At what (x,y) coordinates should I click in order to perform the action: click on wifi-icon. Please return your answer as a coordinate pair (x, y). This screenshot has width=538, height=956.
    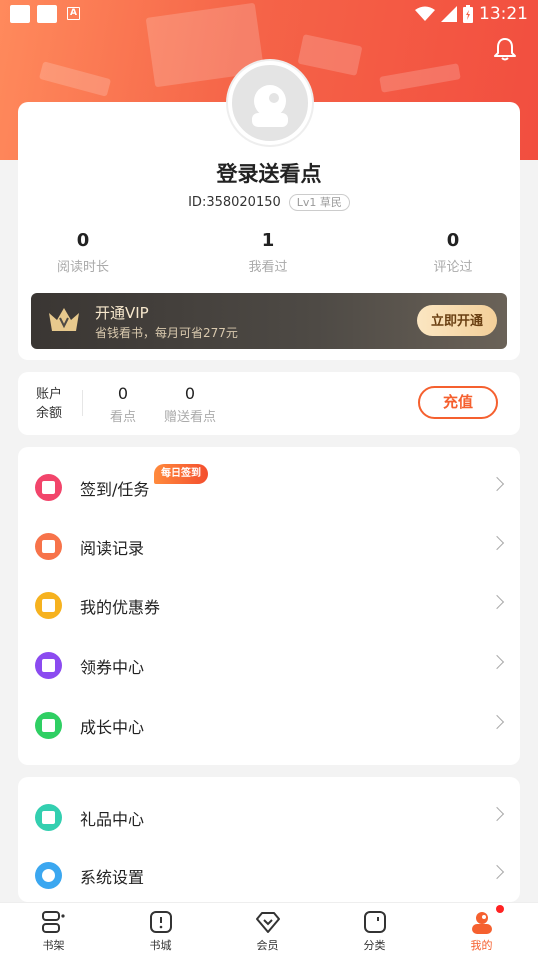
    Looking at the image, I should click on (425, 13).